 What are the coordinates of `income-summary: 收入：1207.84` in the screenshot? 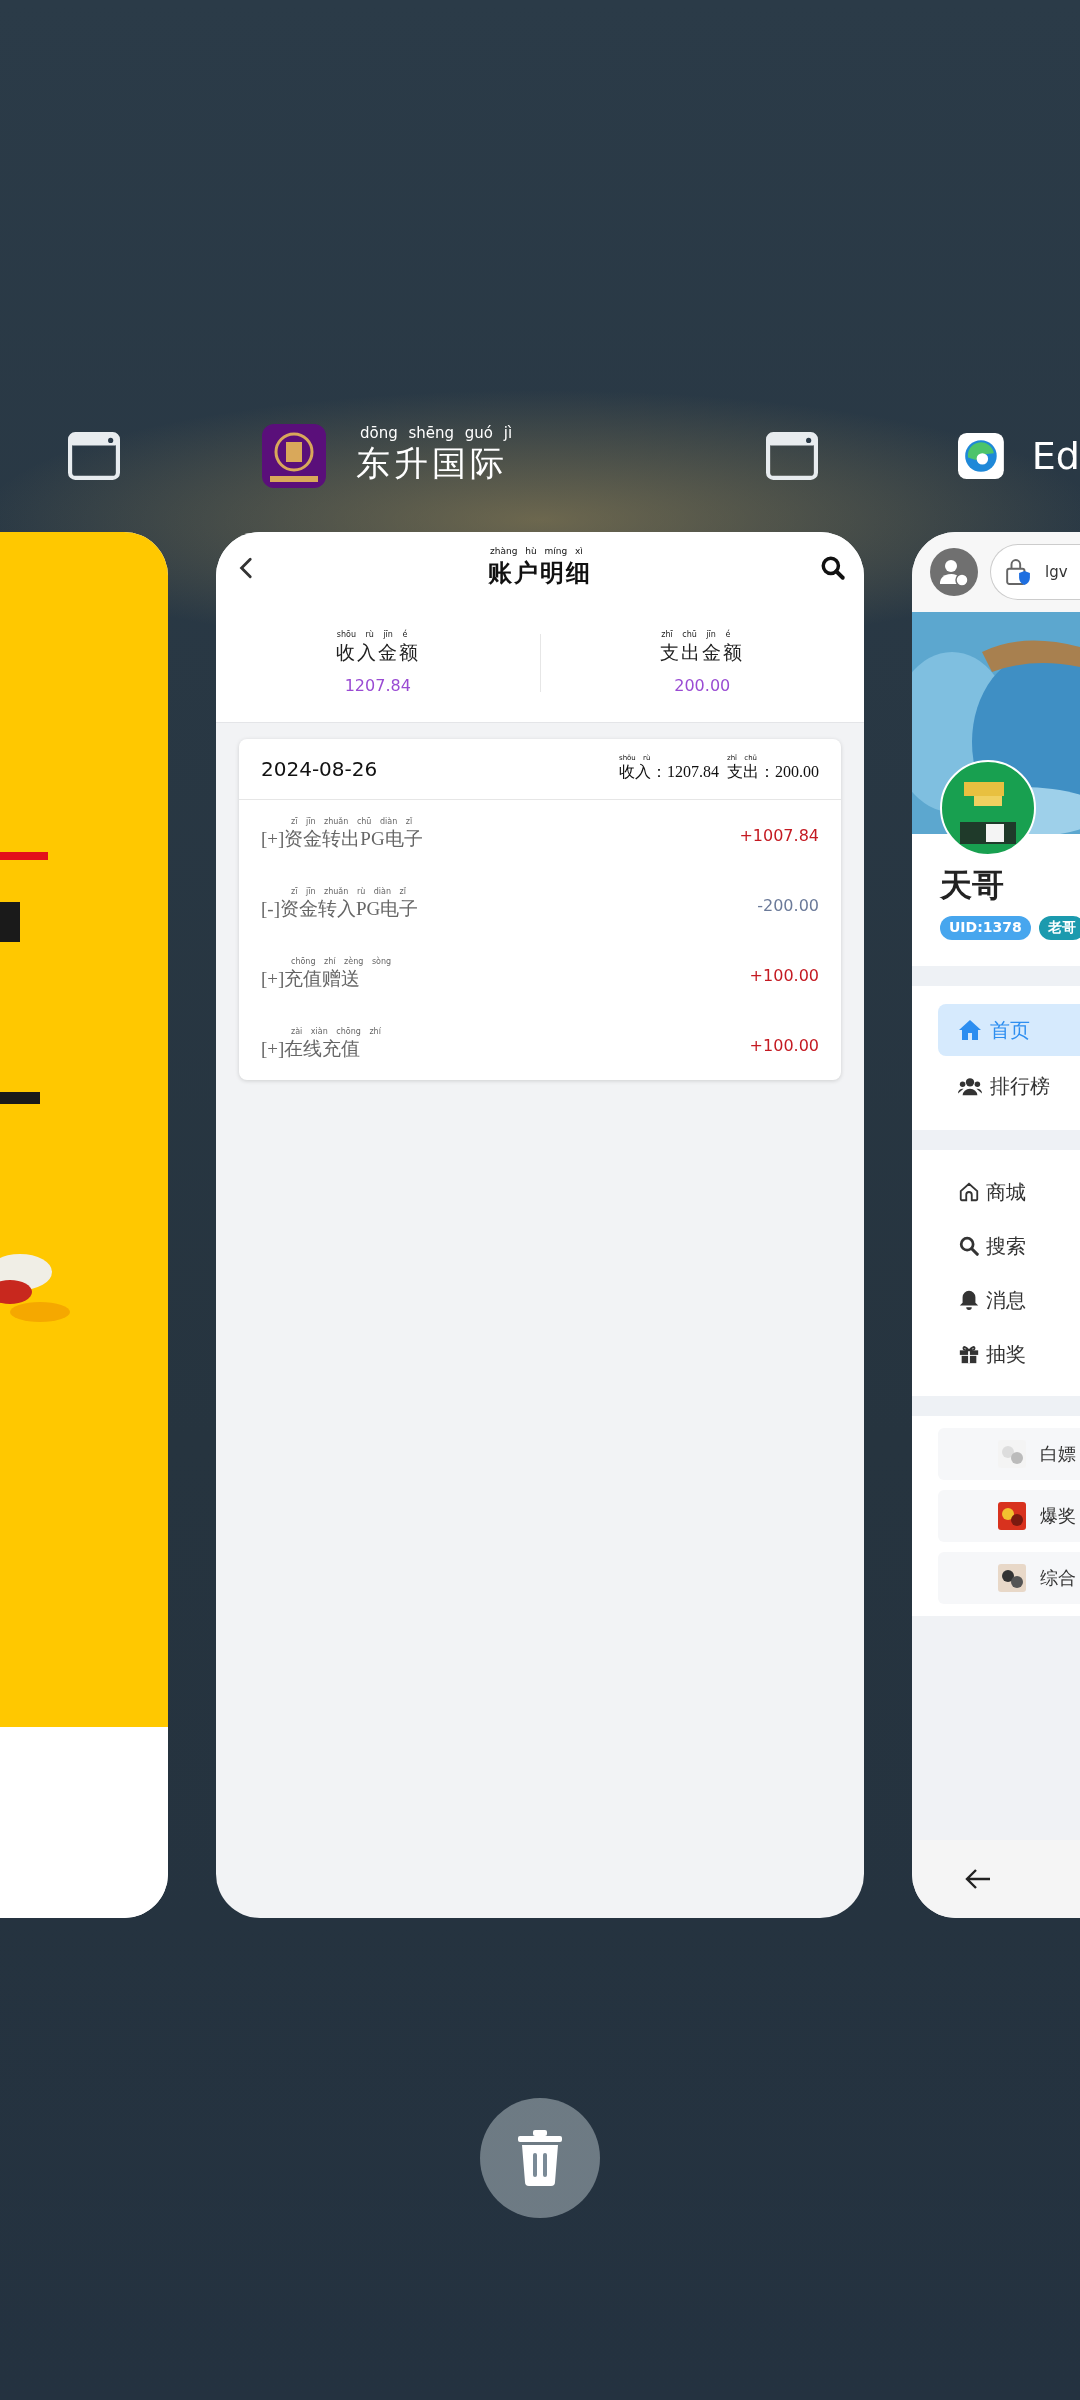 It's located at (669, 772).